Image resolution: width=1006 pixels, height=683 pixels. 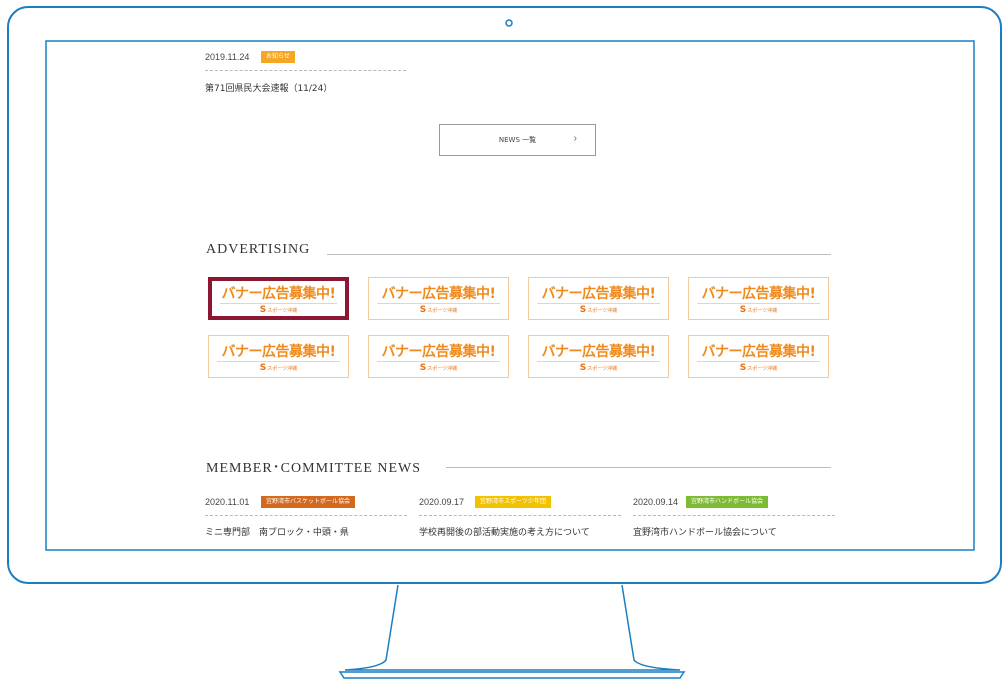 What do you see at coordinates (656, 502) in the screenshot?
I see `member-news-date: 2020.09.14` at bounding box center [656, 502].